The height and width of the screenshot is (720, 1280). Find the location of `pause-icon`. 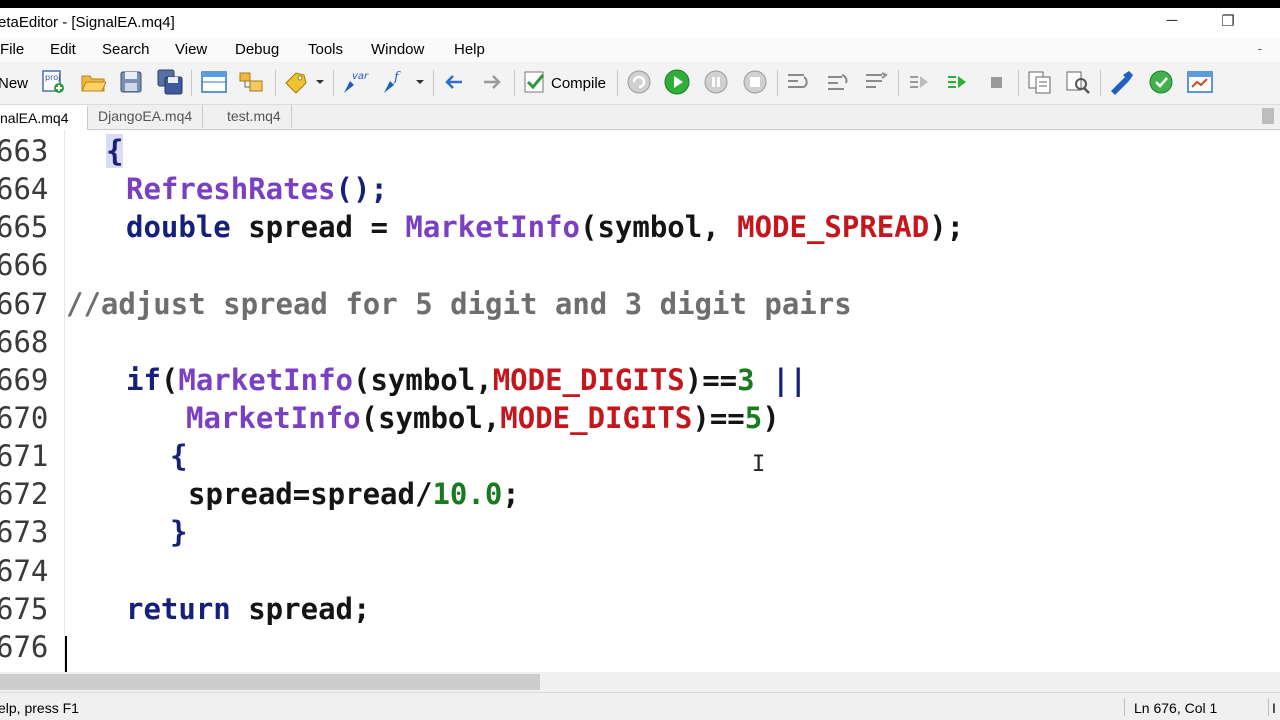

pause-icon is located at coordinates (716, 82).